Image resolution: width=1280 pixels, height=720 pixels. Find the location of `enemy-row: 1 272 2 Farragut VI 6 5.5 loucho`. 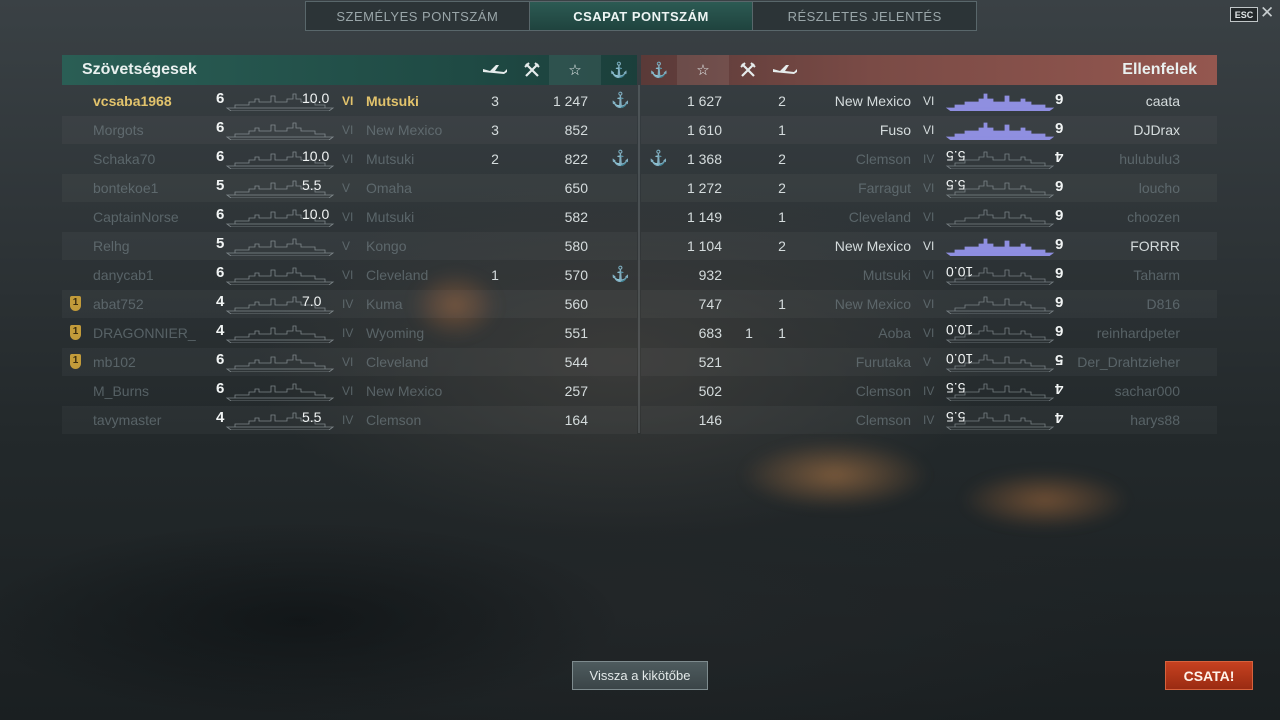

enemy-row: 1 272 2 Farragut VI 6 5.5 loucho is located at coordinates (929, 188).